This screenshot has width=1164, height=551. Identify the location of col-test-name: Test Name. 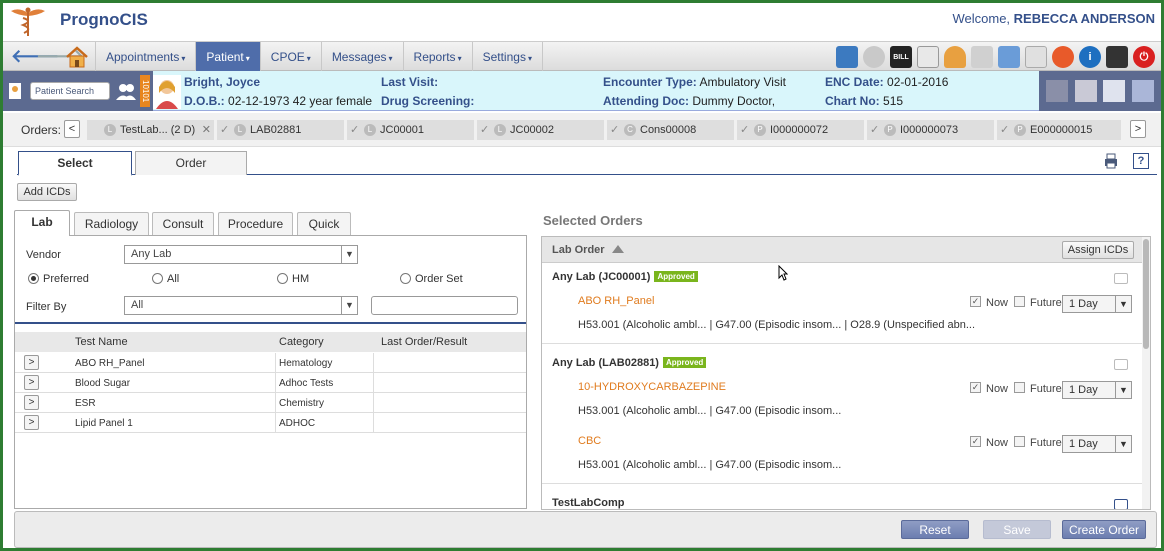
(101, 342).